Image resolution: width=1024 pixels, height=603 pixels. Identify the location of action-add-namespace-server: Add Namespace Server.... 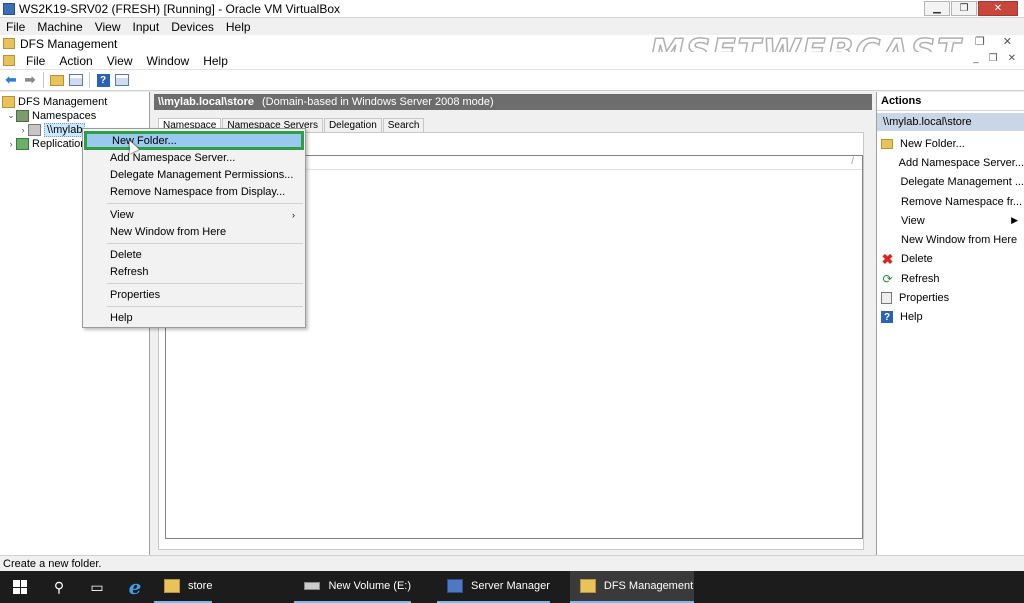
(950, 162).